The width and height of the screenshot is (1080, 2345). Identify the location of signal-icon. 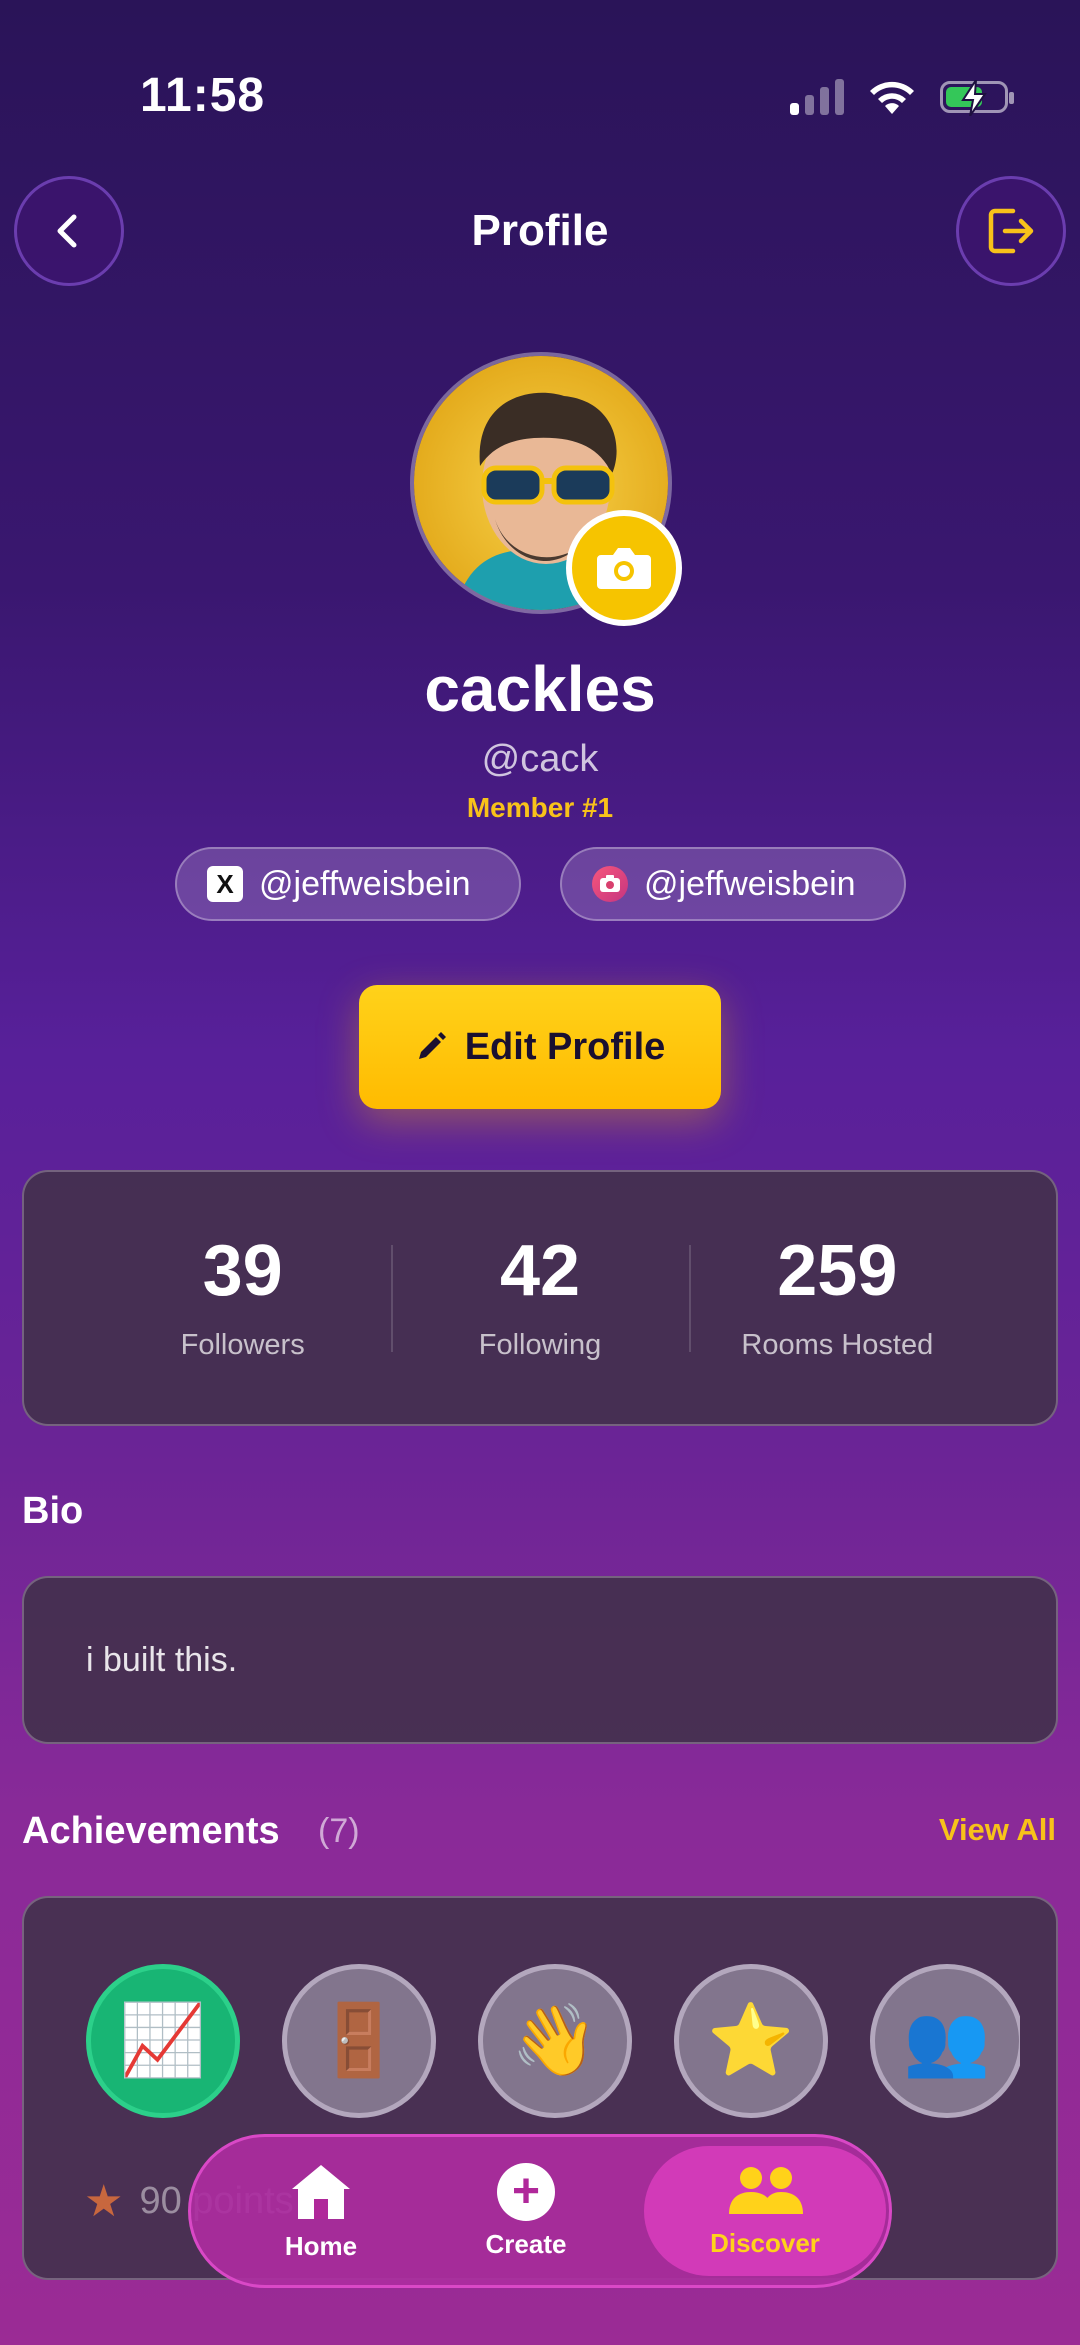
(817, 97).